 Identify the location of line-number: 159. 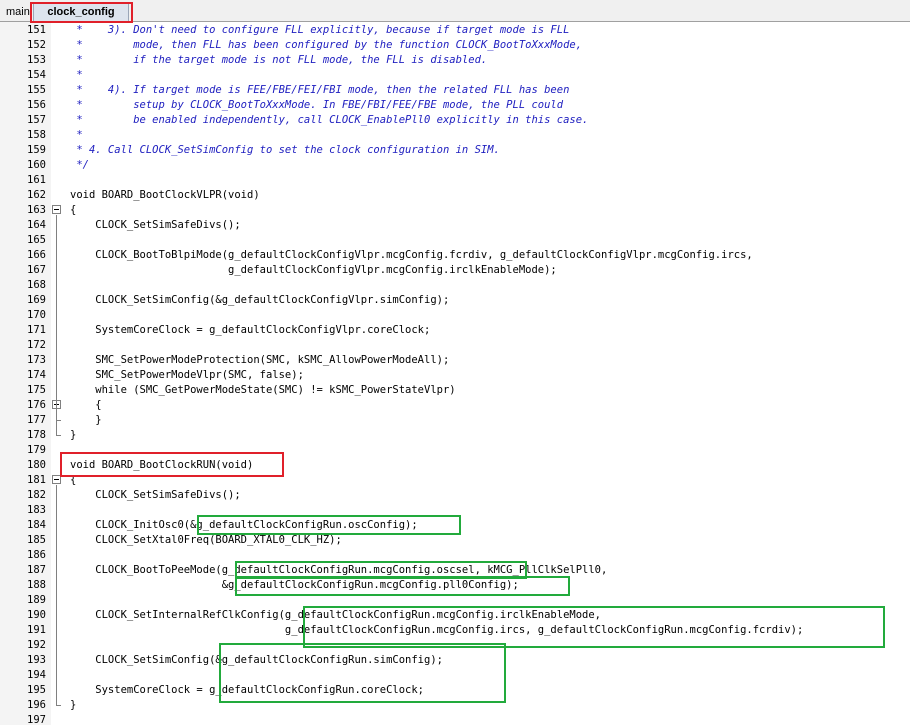
(36, 150).